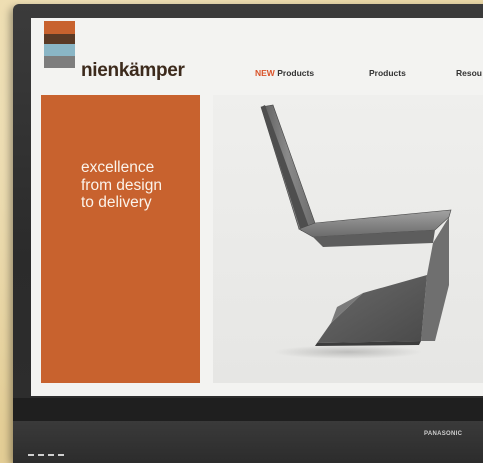 Image resolution: width=483 pixels, height=463 pixels. What do you see at coordinates (46, 455) in the screenshot?
I see `tv-indicator-lights` at bounding box center [46, 455].